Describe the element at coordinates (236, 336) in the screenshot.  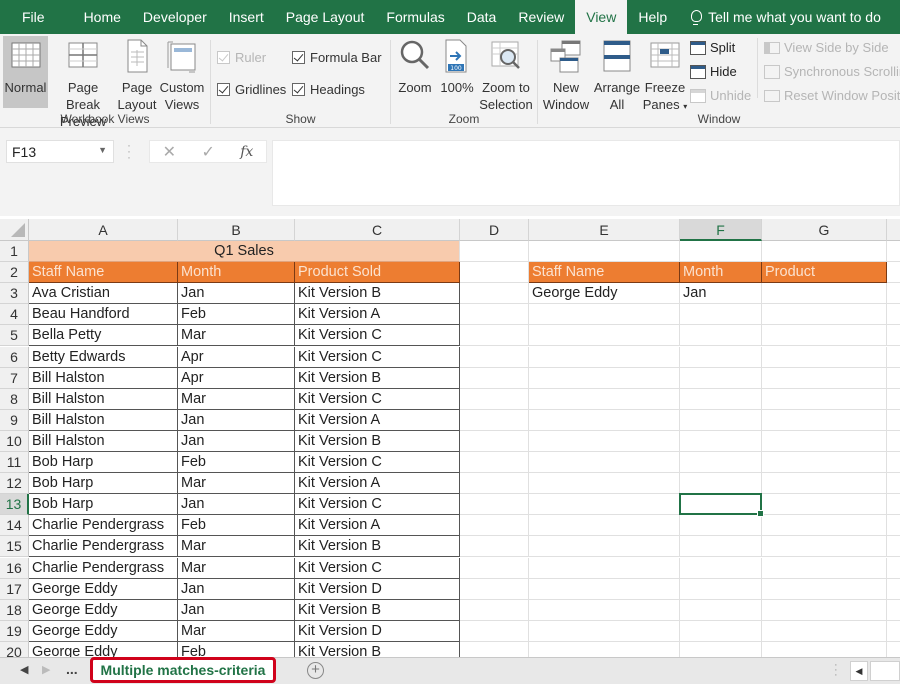
I see `table-cell: Mar` at that location.